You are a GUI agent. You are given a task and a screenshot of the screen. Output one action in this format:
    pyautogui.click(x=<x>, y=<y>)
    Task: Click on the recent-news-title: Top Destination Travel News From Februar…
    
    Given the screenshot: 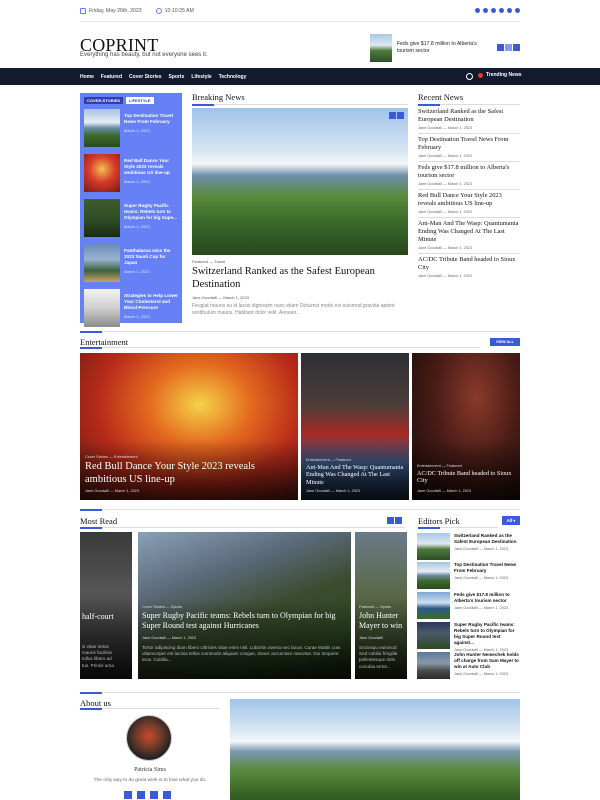 What is the action you would take?
    pyautogui.click(x=469, y=144)
    